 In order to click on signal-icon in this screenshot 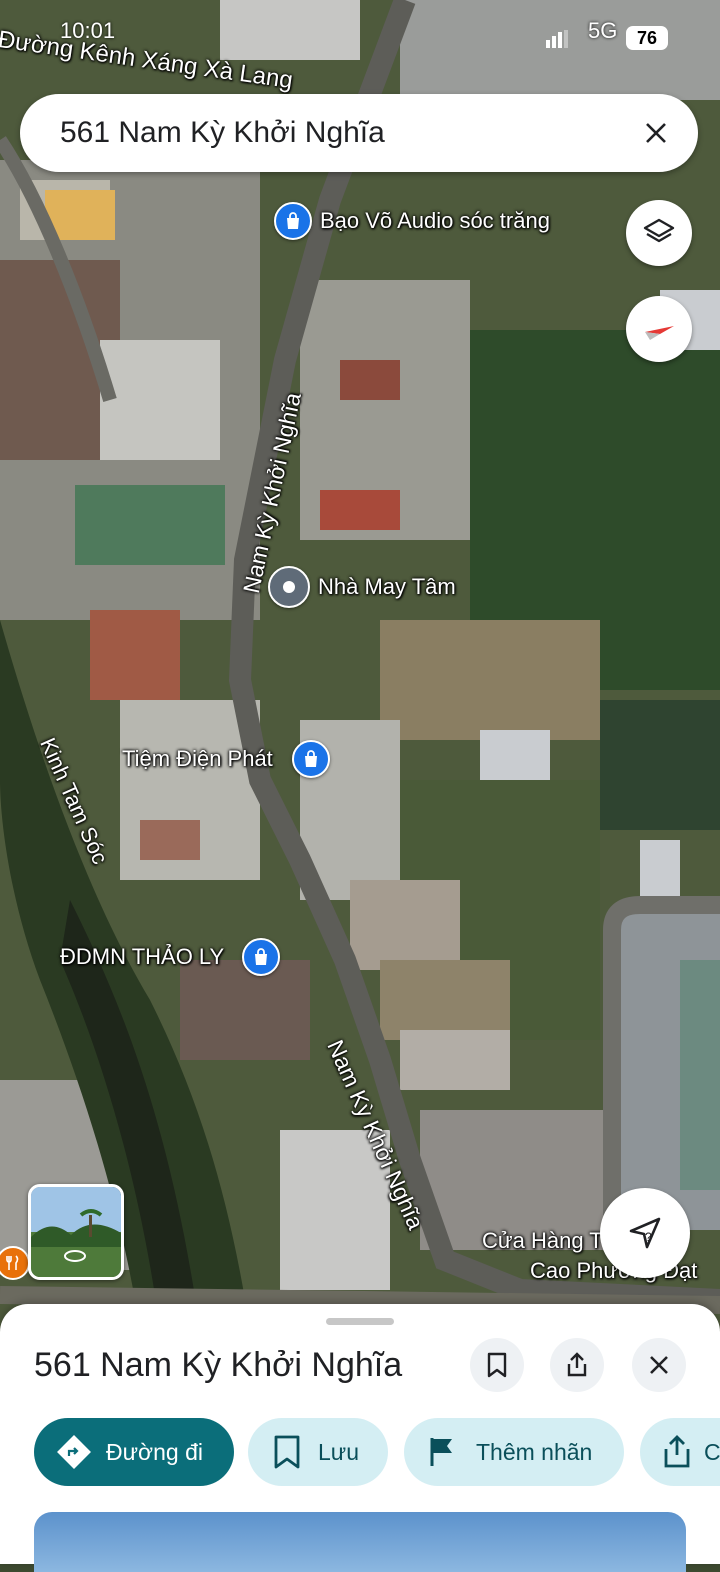, I will do `click(557, 41)`.